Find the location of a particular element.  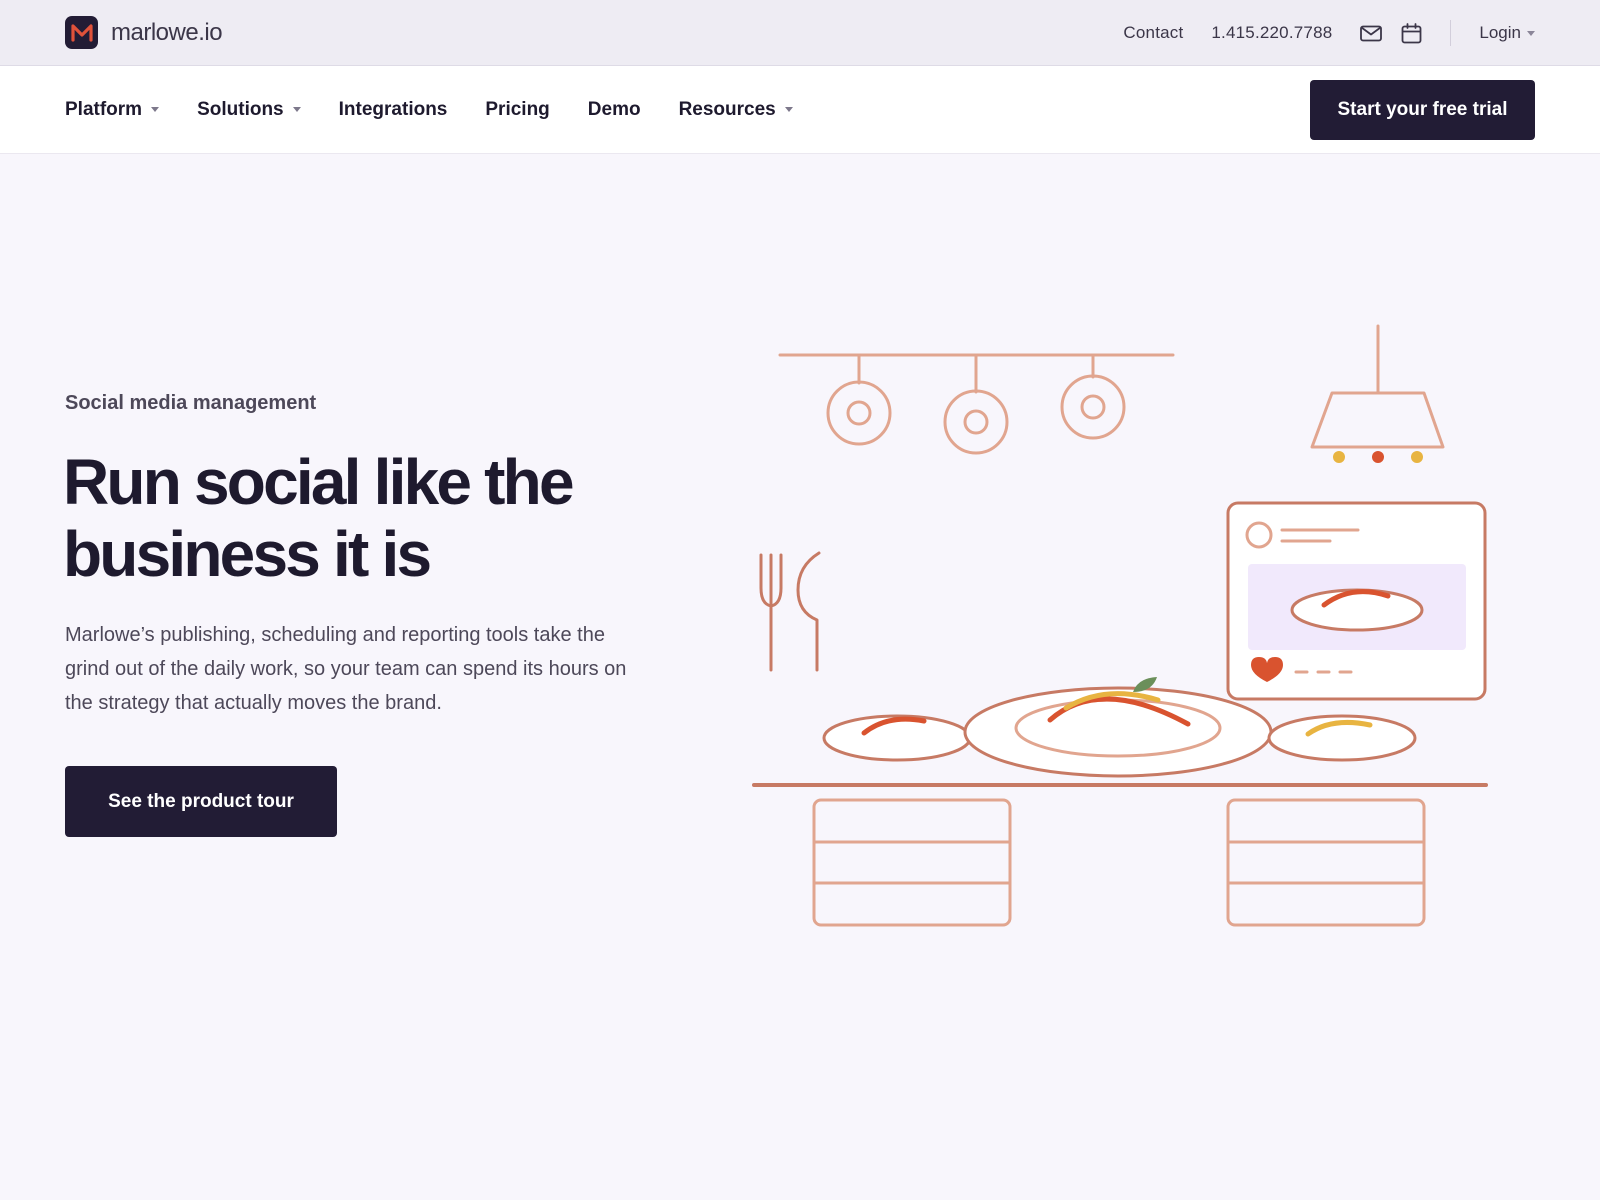

hero-headline-line-2: business it is is located at coordinates (247, 554).